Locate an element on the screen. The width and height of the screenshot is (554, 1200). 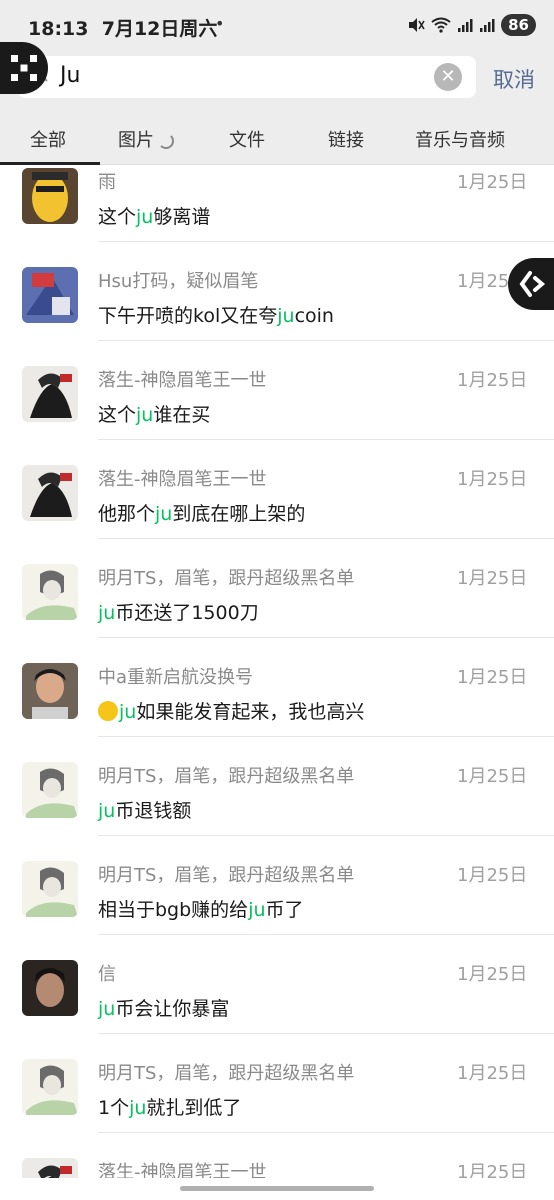
tab-images: 图片 is located at coordinates (146, 139).